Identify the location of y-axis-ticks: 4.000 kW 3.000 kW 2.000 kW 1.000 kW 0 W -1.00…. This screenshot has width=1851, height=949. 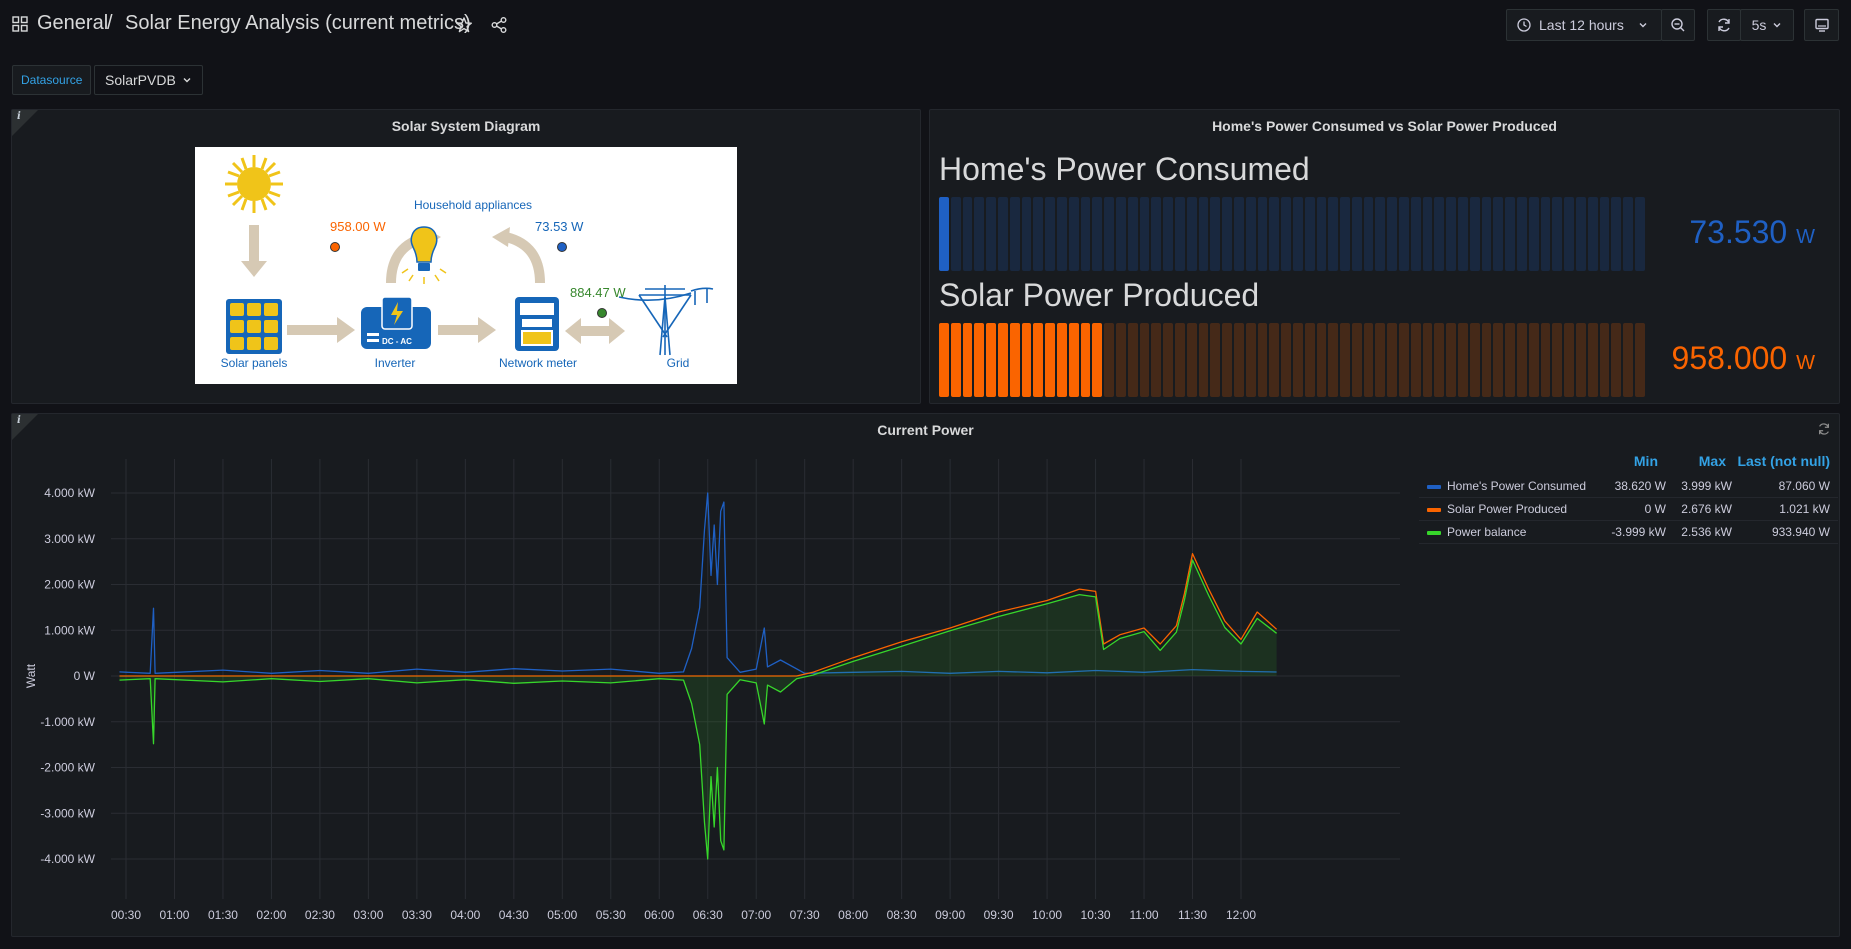
(67, 676).